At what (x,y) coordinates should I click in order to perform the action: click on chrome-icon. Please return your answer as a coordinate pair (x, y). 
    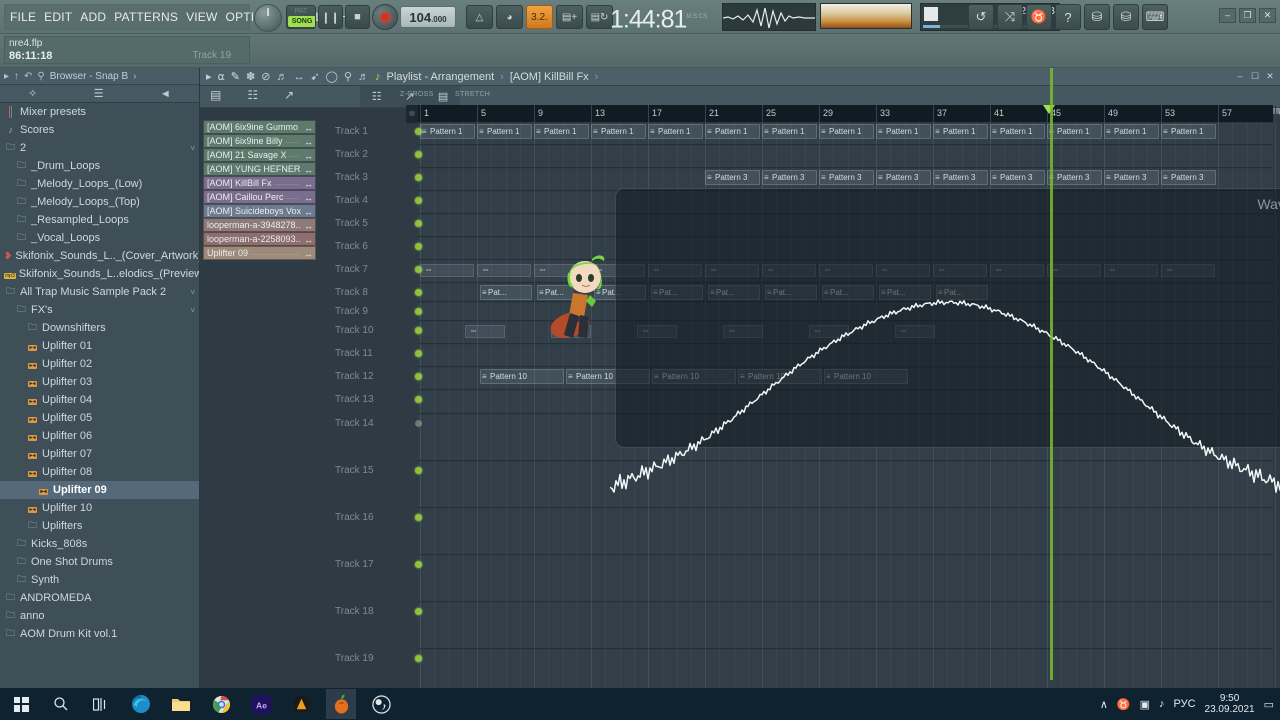
    Looking at the image, I should click on (221, 704).